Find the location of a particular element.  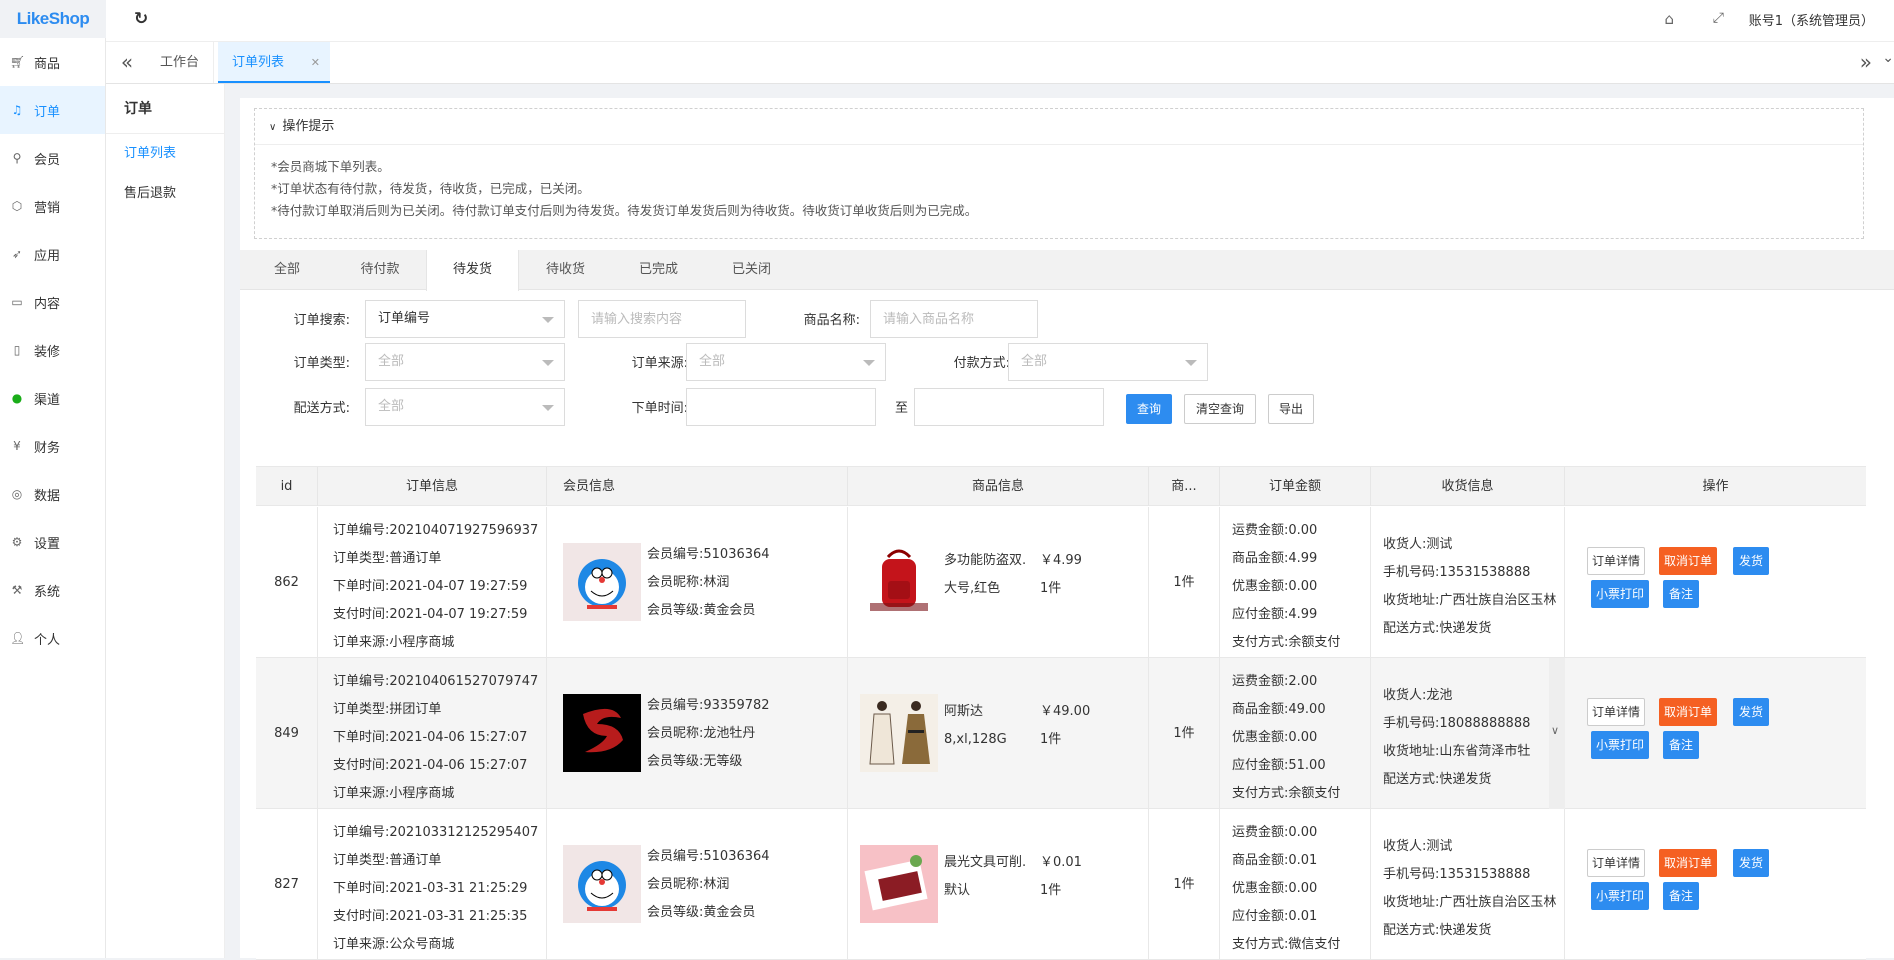

account-menu: 账号1（系统管理员） is located at coordinates (1811, 19).